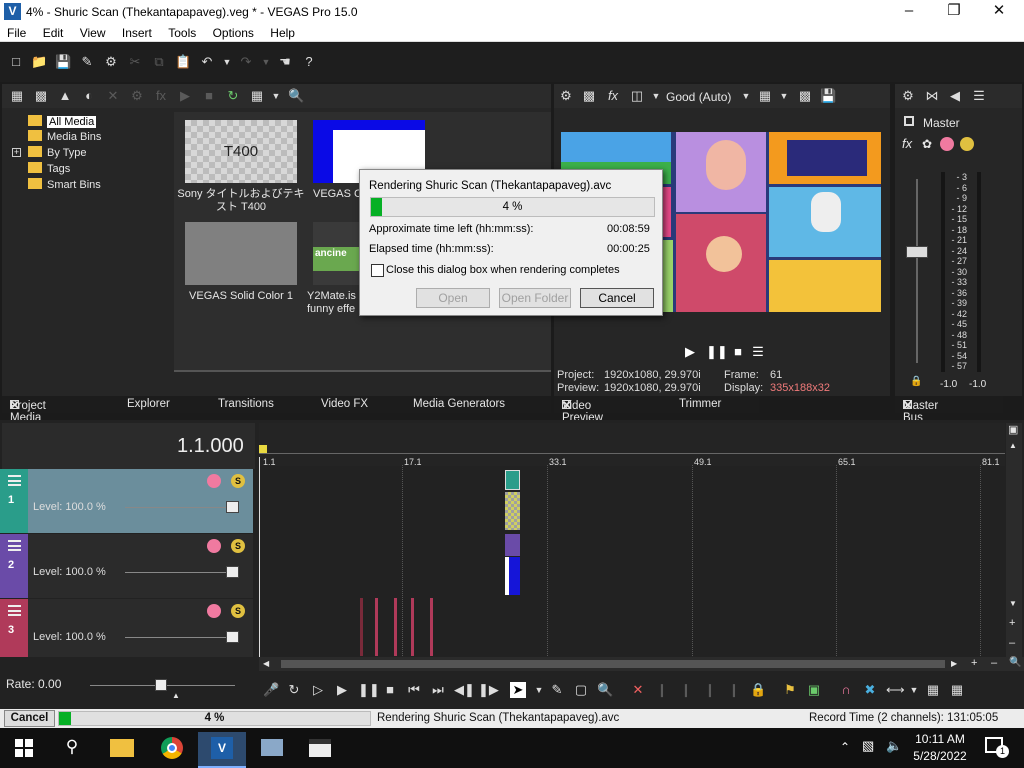 The height and width of the screenshot is (768, 1024). Describe the element at coordinates (63, 62) in the screenshot. I see `save-icon: 💾` at that location.